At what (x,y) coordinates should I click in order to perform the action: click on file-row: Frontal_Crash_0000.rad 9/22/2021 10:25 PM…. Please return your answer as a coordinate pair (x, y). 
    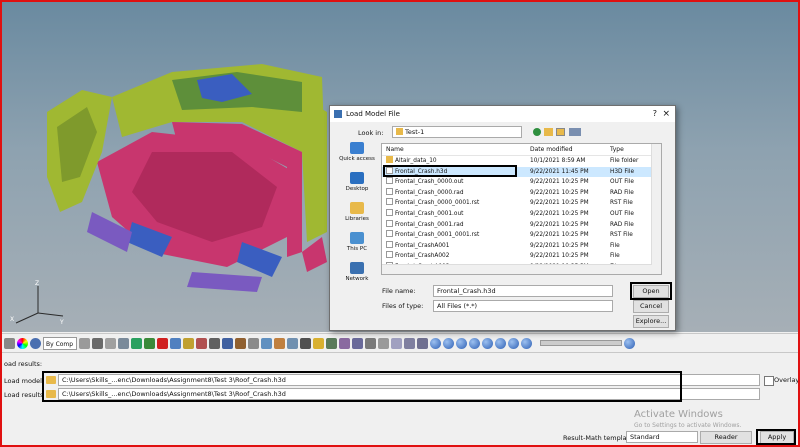
    Looking at the image, I should click on (521, 193).